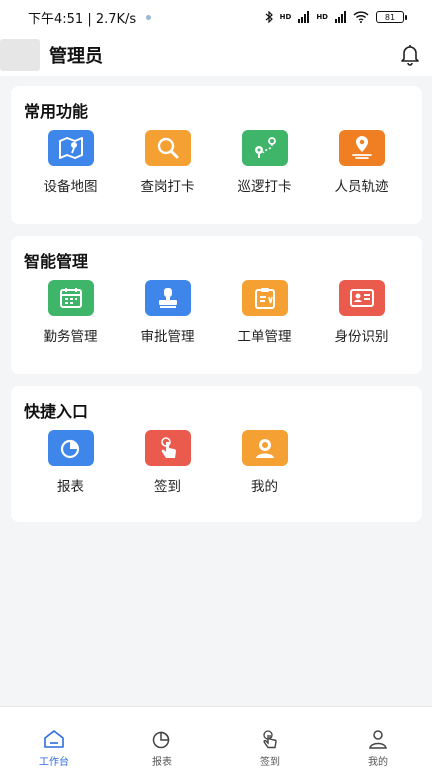  Describe the element at coordinates (269, 17) in the screenshot. I see `bluetooth-icon` at that location.